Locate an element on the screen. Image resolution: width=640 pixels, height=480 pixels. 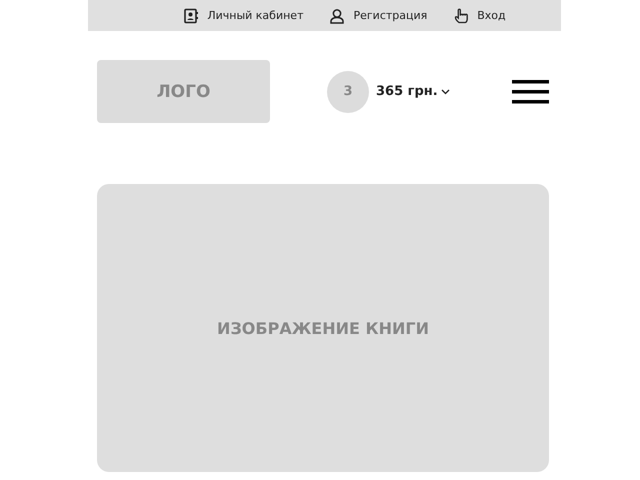
cart-total-dropdown: 365 грн. is located at coordinates (413, 91).